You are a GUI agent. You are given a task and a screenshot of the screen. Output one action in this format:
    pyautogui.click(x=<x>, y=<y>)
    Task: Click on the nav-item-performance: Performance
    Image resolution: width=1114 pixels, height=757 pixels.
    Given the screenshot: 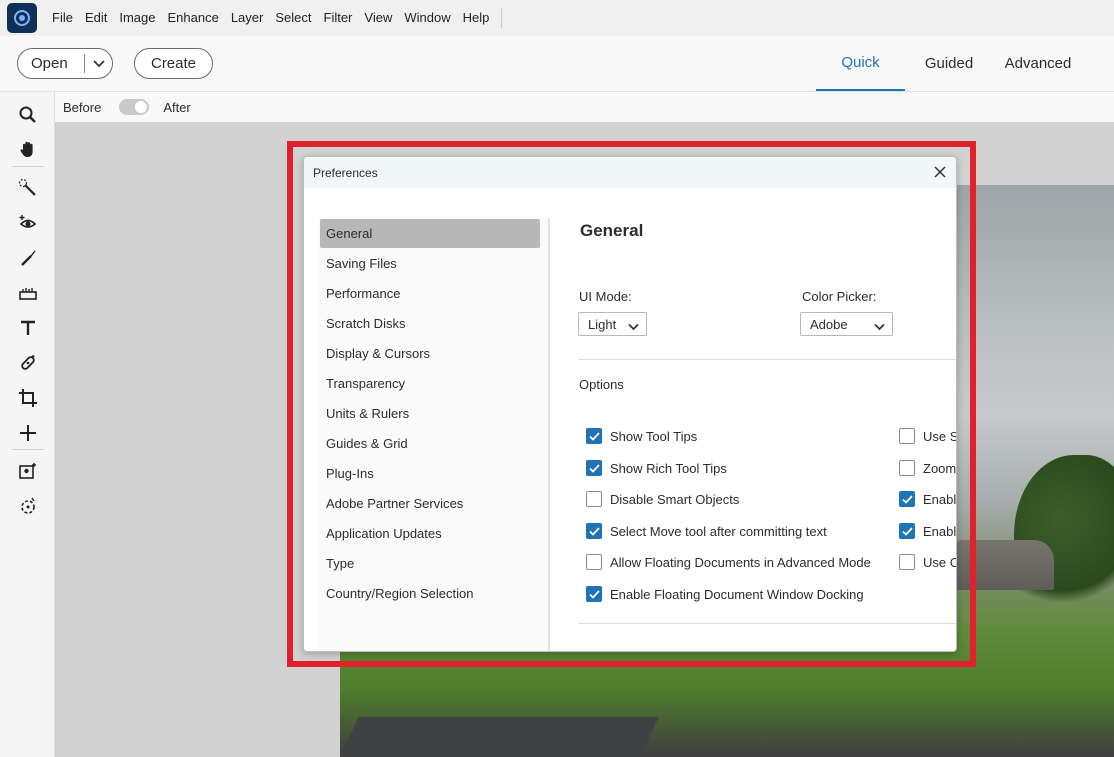 What is the action you would take?
    pyautogui.click(x=430, y=293)
    